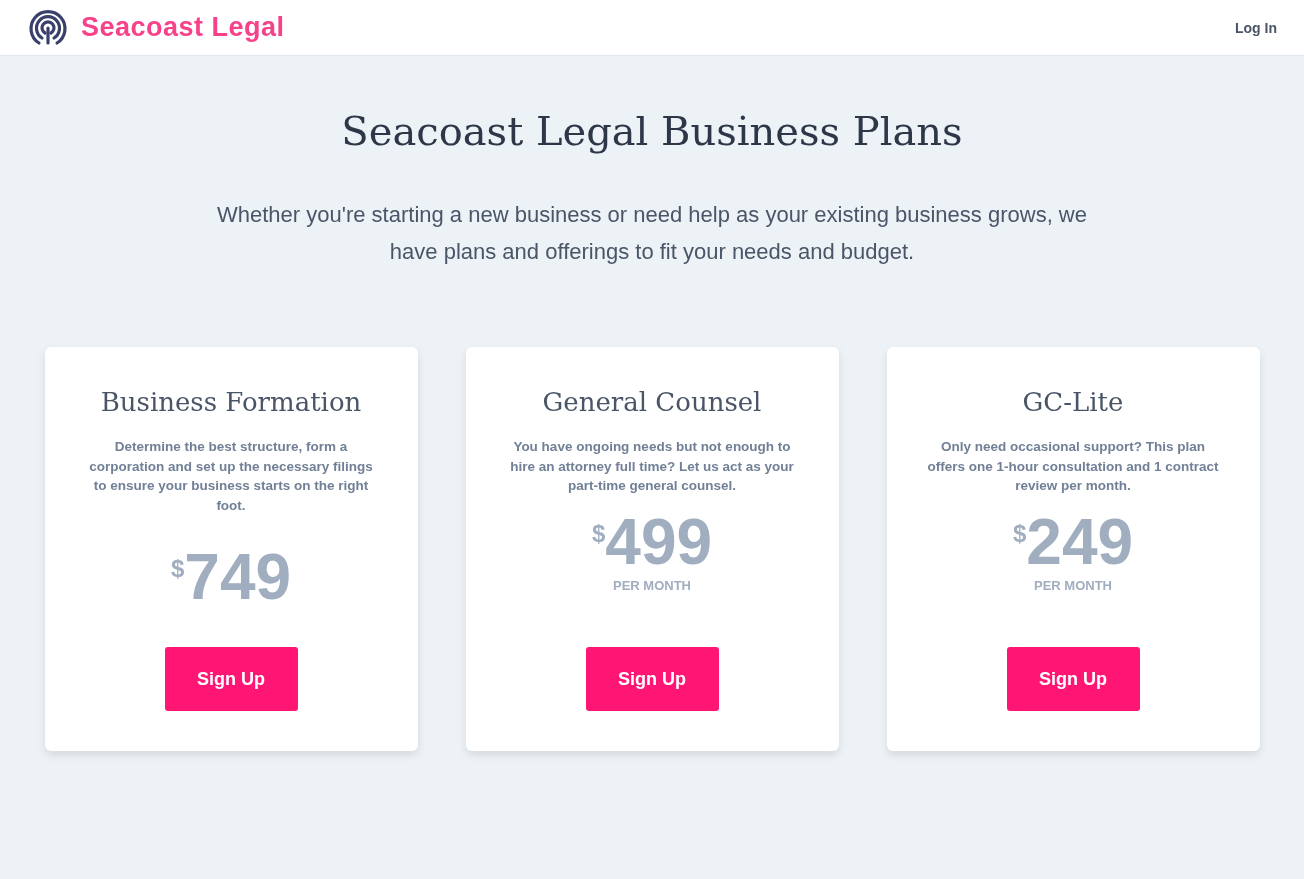 Image resolution: width=1304 pixels, height=879 pixels. Describe the element at coordinates (652, 466) in the screenshot. I see `plan-description: You have ongoing needs but not enough to hire an attorney full time? Let us act as your part-time general counsel.` at that location.